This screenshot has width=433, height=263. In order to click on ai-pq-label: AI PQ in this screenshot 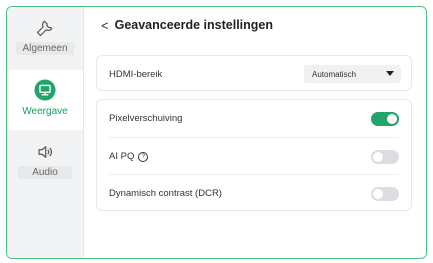, I will do `click(122, 156)`.